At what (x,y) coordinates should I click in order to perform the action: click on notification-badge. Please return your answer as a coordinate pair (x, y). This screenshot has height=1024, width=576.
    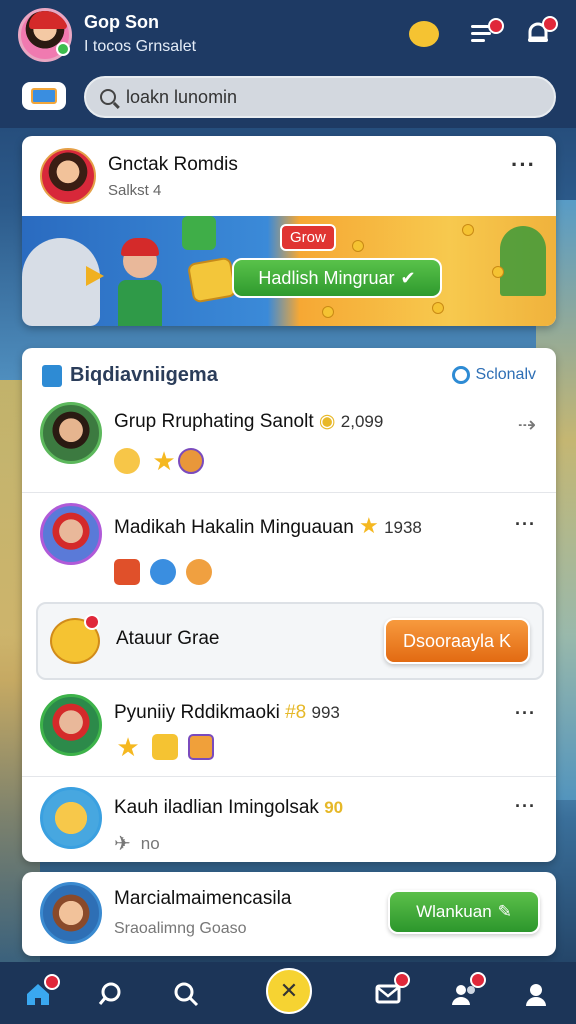
    Looking at the image, I should click on (550, 24).